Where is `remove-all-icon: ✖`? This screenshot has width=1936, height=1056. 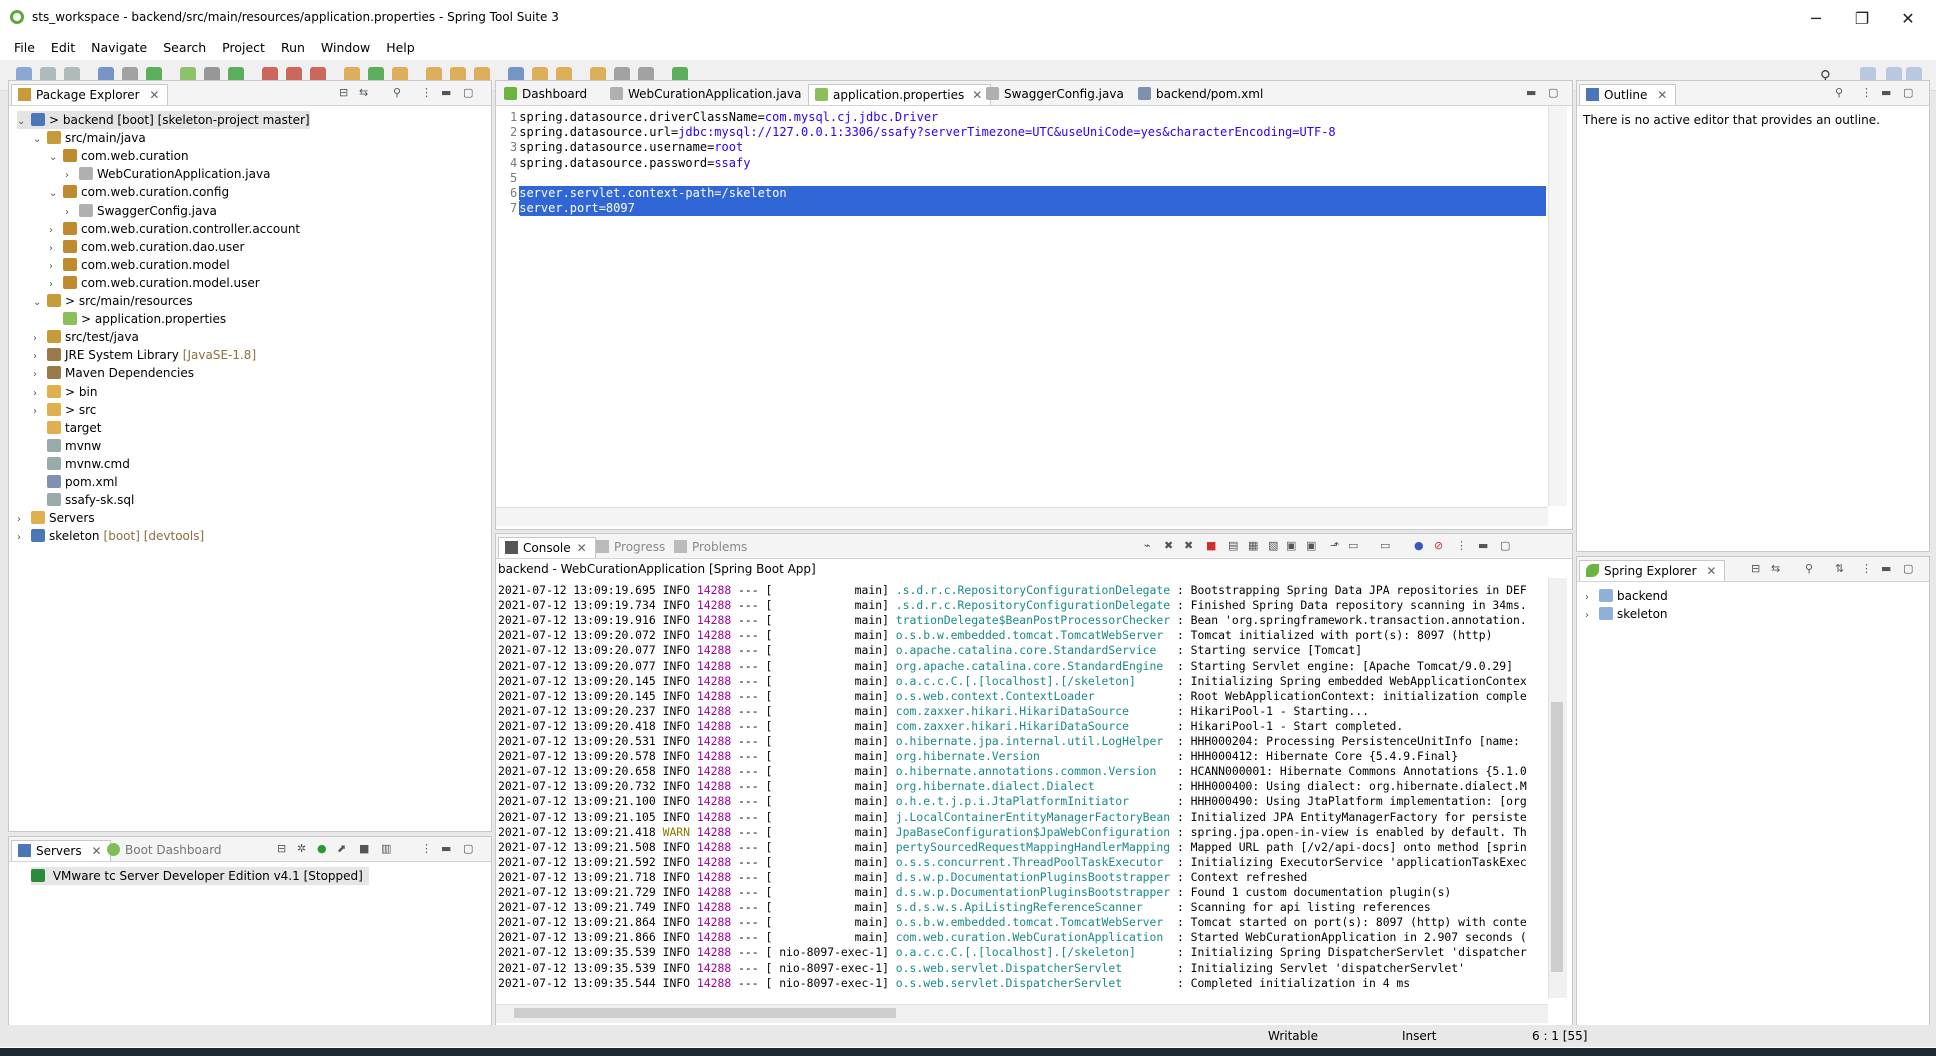
remove-all-icon: ✖ is located at coordinates (1188, 545).